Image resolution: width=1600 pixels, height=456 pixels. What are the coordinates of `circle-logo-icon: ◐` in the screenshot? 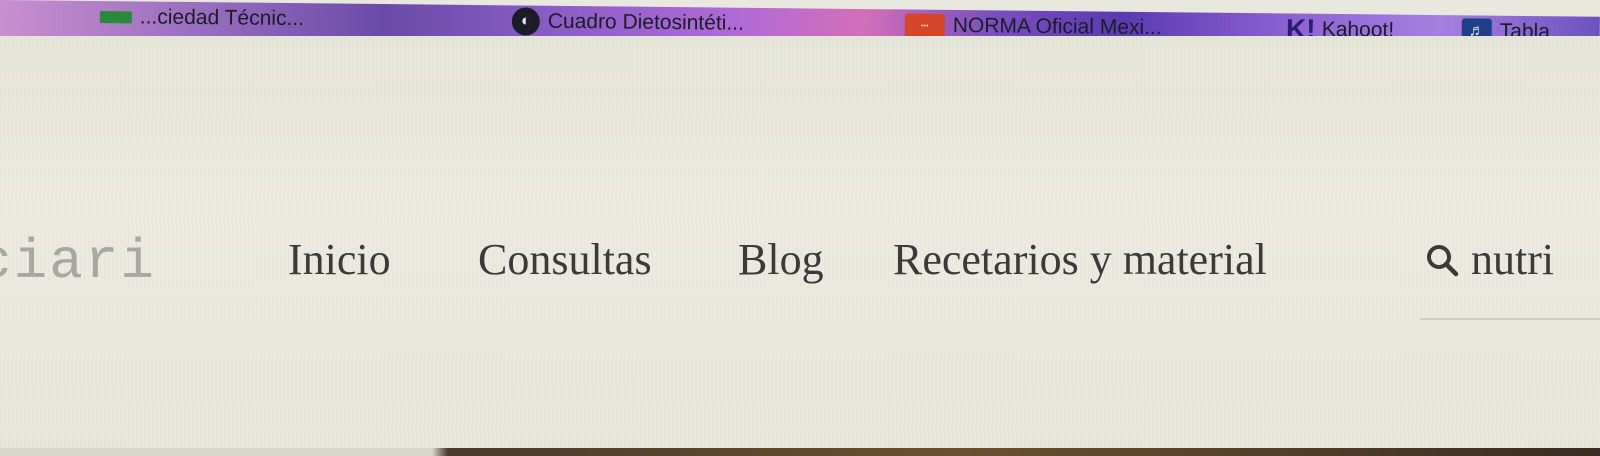 It's located at (525, 21).